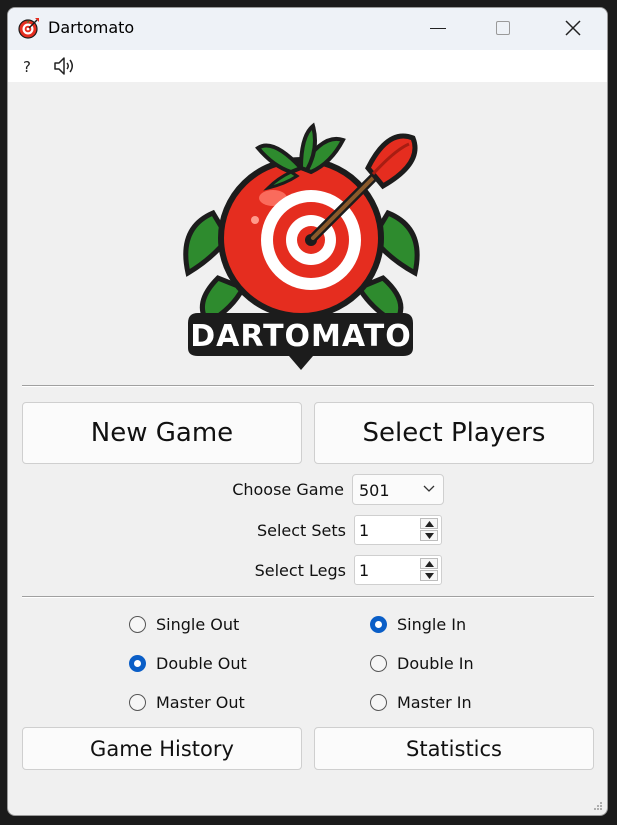 The height and width of the screenshot is (825, 617). What do you see at coordinates (200, 702) in the screenshot?
I see `radio-label: Master Out` at bounding box center [200, 702].